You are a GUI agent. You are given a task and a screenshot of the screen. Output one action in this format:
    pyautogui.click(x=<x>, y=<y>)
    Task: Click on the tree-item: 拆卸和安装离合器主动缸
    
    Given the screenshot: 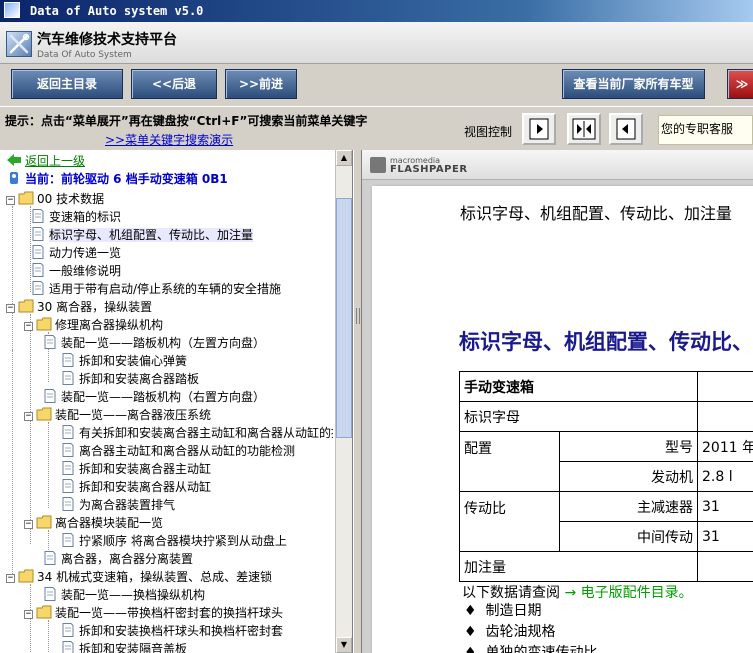 What is the action you would take?
    pyautogui.click(x=135, y=469)
    